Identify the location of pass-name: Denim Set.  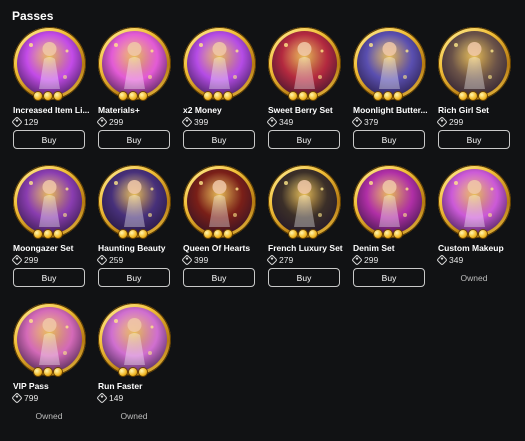
(374, 248).